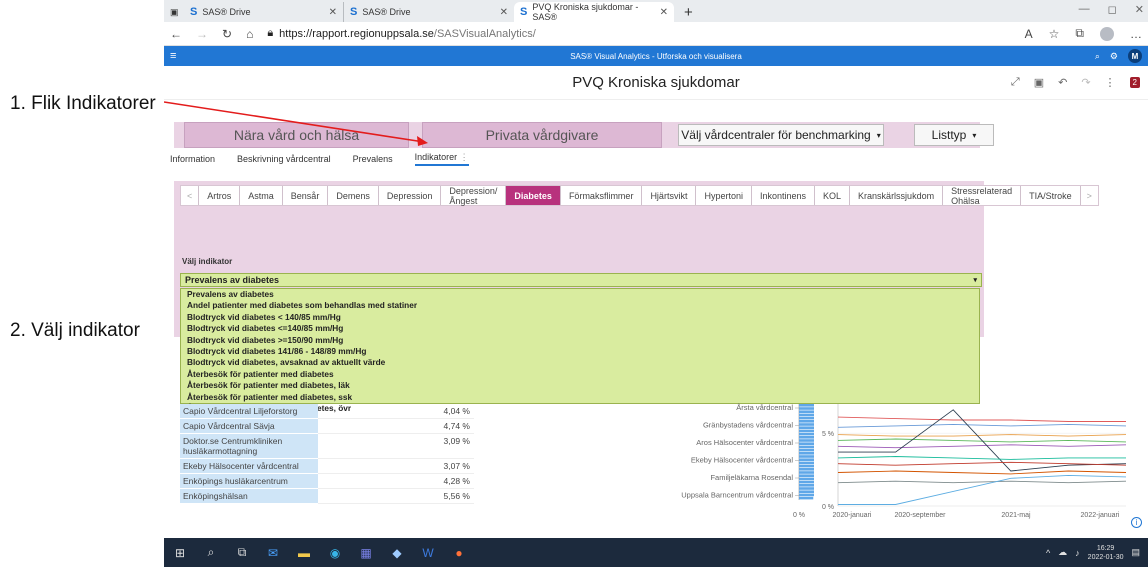  I want to click on condition-tab: Hjärtsvikt, so click(669, 195).